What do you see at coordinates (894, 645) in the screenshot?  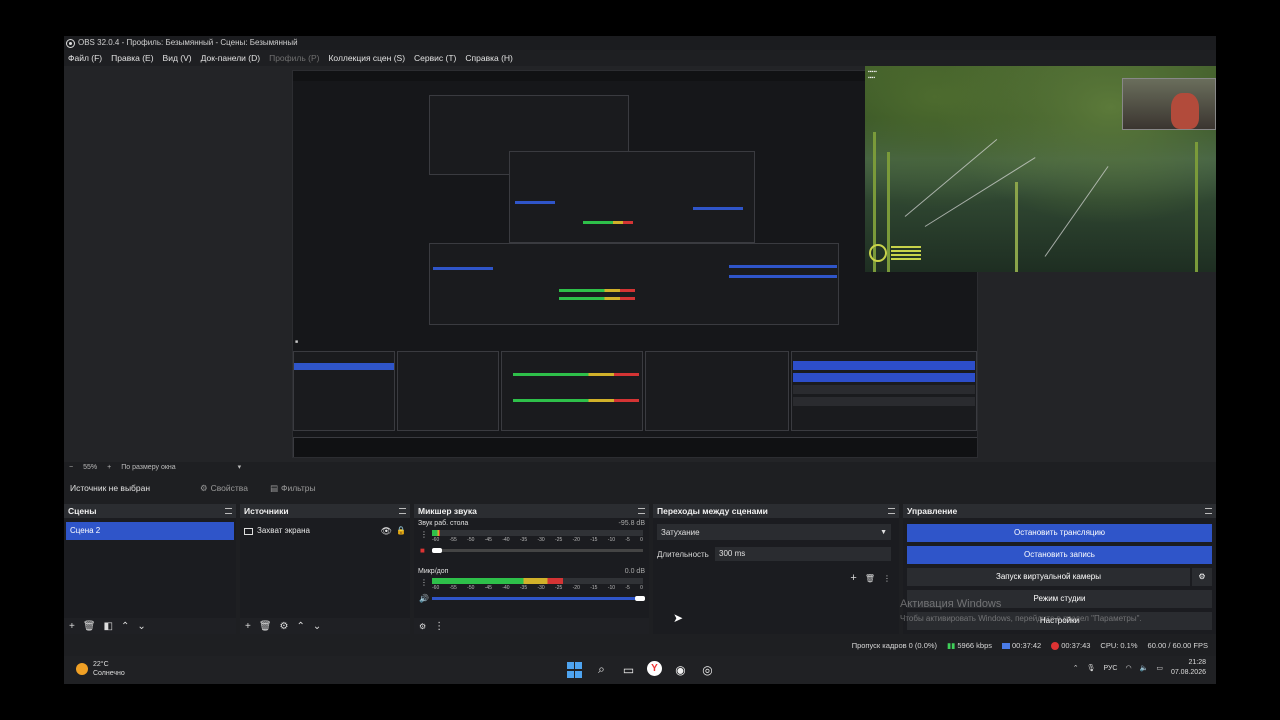 I see `dropped-frames: Пропуск кадров 0 (0.0%)` at bounding box center [894, 645].